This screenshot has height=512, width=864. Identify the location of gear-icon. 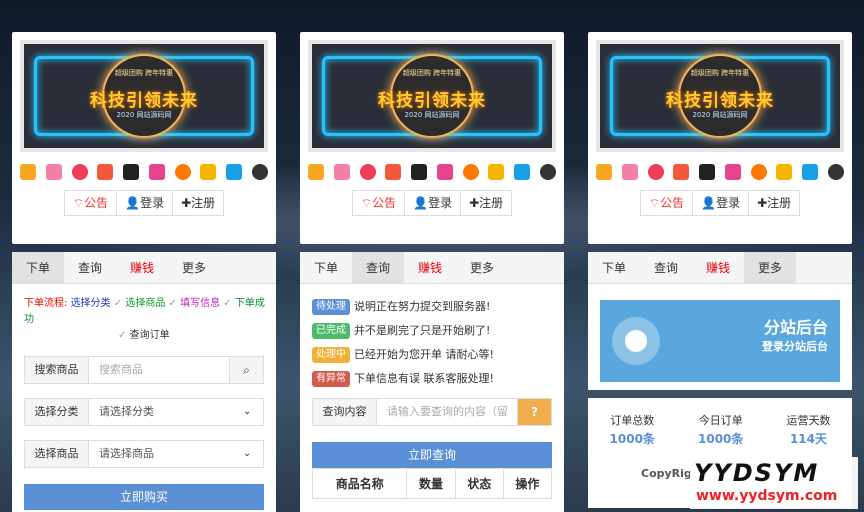
(636, 341).